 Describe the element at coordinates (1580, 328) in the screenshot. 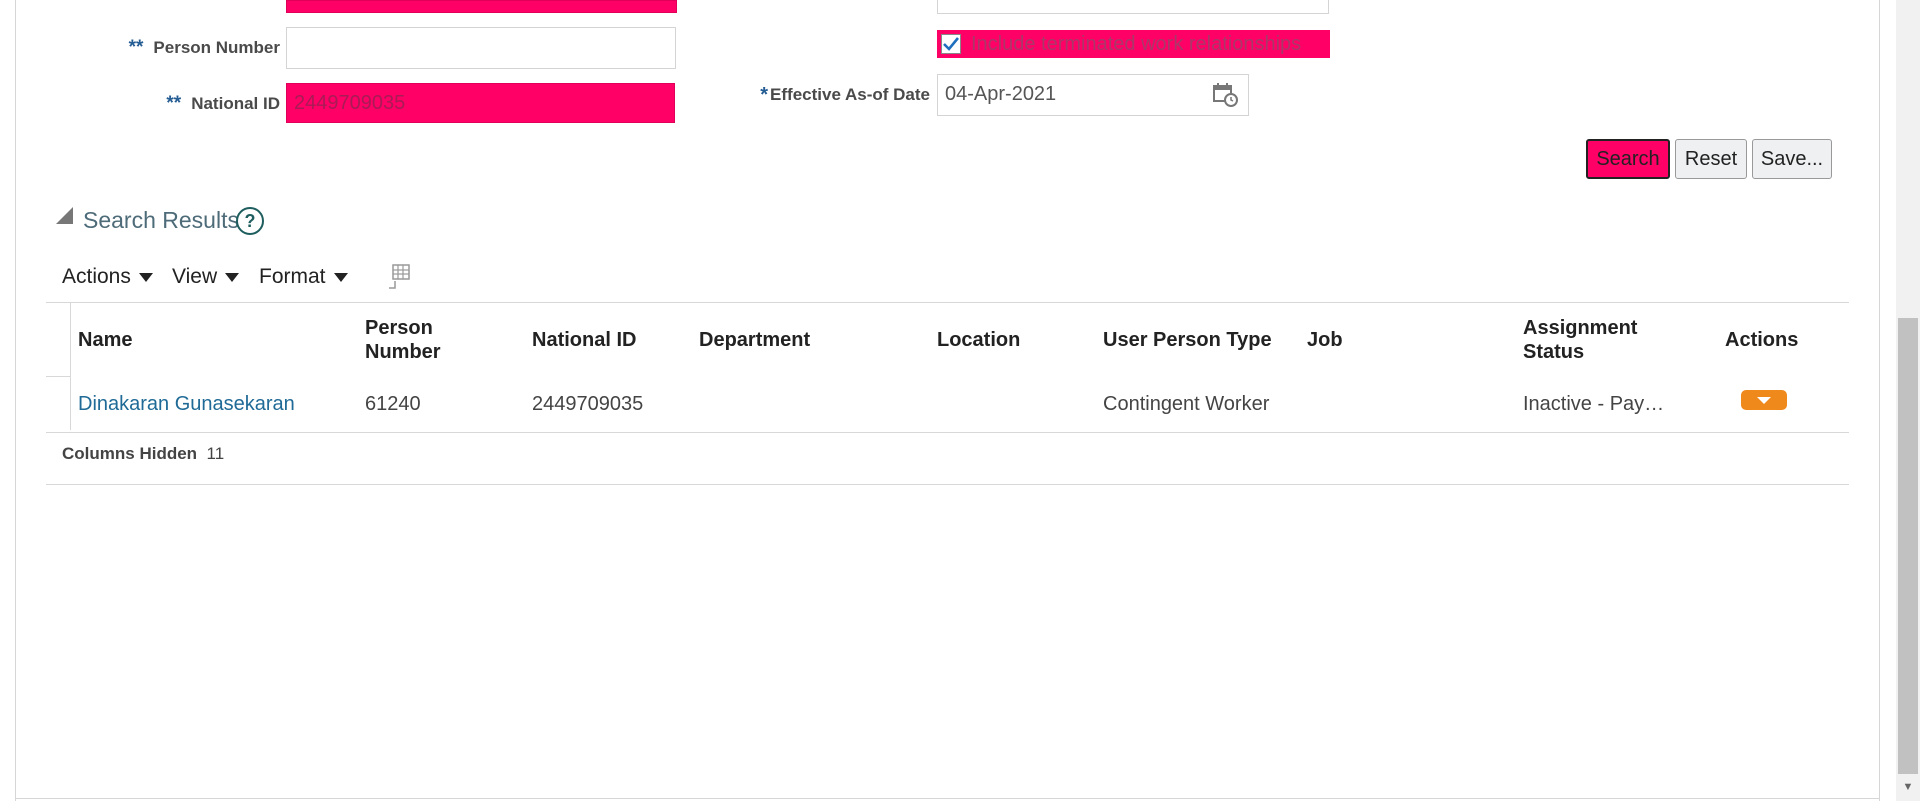

I see `column-header-assignment-status-line1: Assignment` at that location.